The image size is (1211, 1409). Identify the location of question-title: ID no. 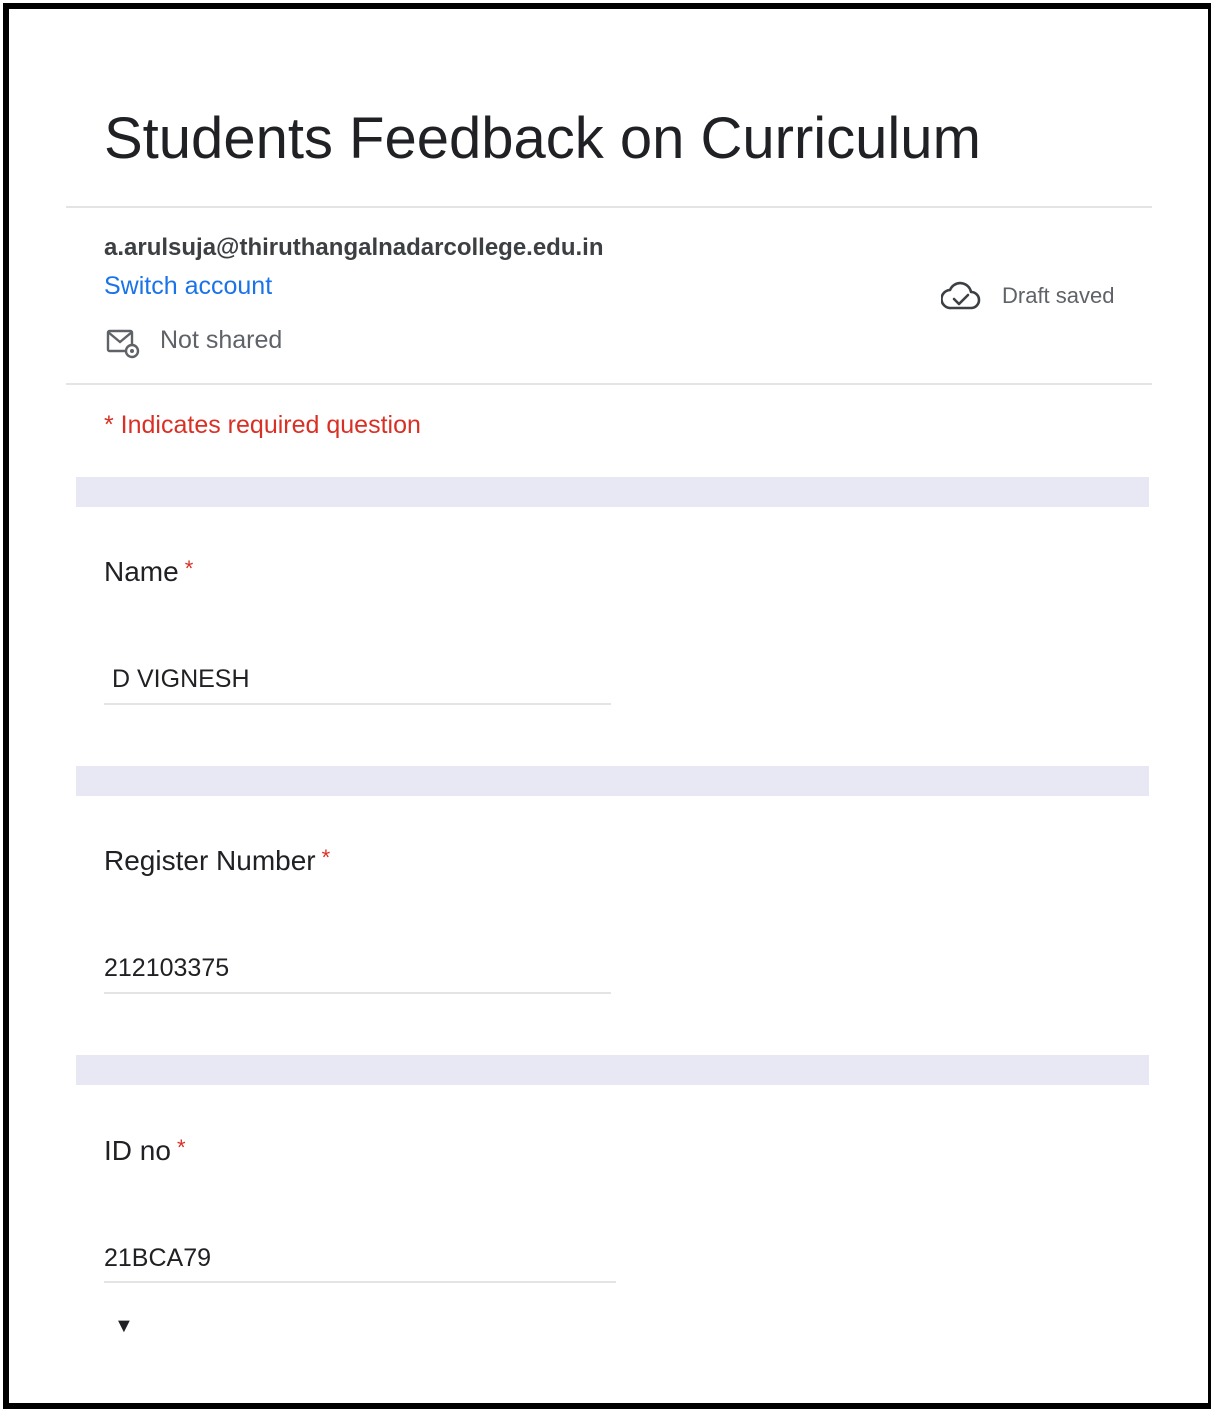
(137, 1150).